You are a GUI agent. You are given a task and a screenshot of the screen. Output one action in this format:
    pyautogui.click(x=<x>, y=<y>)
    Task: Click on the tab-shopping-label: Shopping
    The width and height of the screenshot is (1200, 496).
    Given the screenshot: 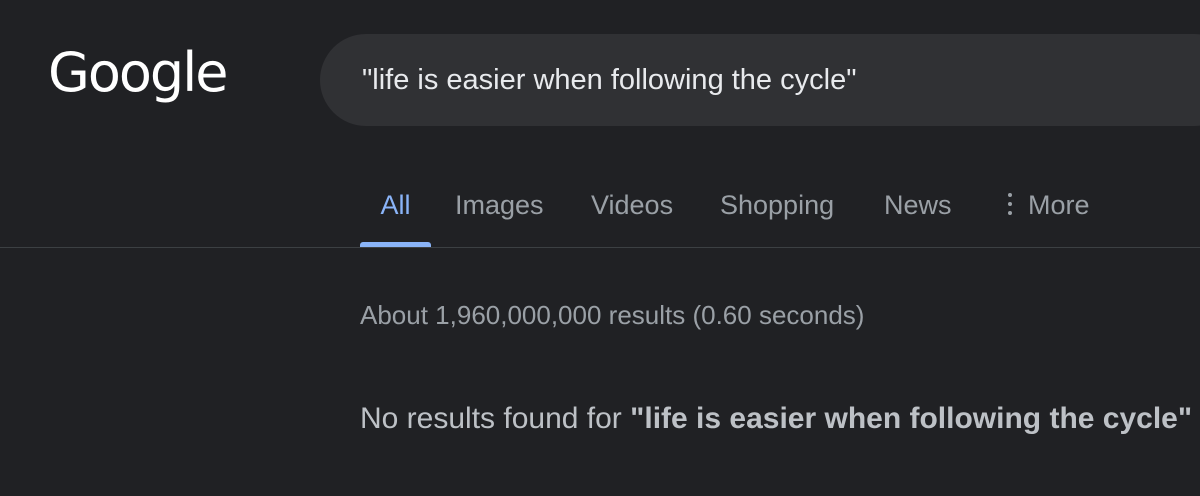 What is the action you would take?
    pyautogui.click(x=777, y=205)
    